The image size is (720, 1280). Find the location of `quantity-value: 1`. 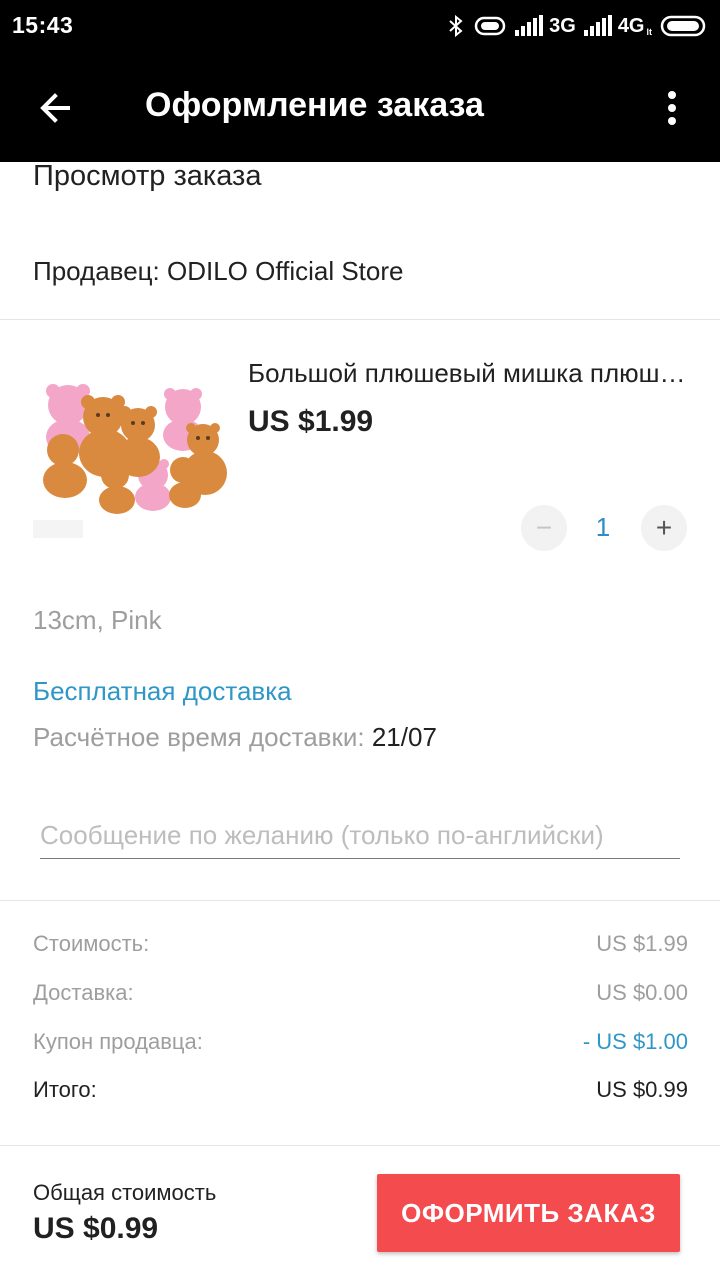

quantity-value: 1 is located at coordinates (603, 527).